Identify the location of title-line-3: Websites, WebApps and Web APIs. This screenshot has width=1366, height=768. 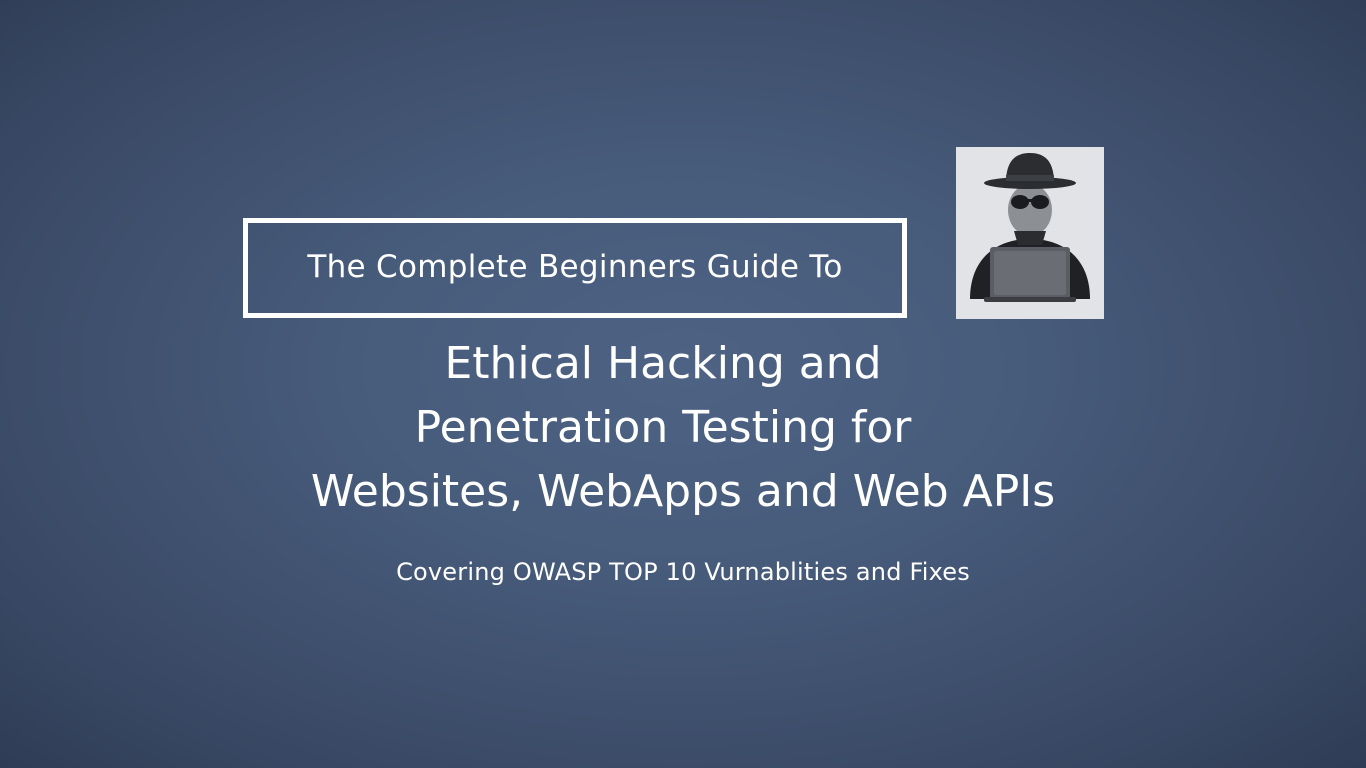
(683, 491).